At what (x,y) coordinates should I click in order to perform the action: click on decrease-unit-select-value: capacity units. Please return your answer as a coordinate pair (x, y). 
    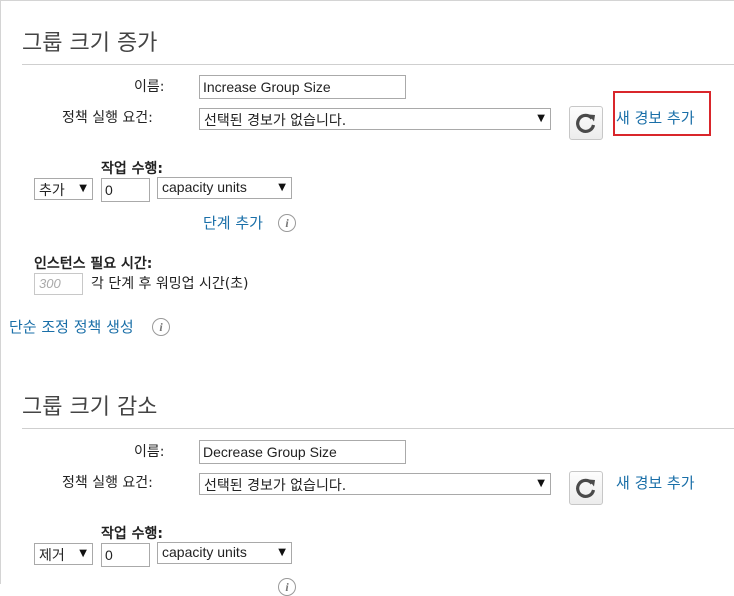
    Looking at the image, I should click on (204, 552).